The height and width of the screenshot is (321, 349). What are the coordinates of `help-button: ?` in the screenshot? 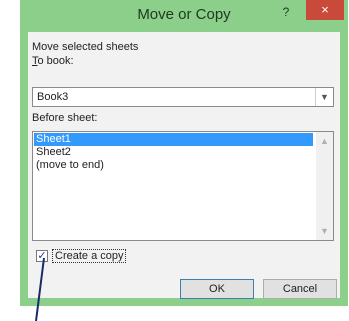 It's located at (286, 13).